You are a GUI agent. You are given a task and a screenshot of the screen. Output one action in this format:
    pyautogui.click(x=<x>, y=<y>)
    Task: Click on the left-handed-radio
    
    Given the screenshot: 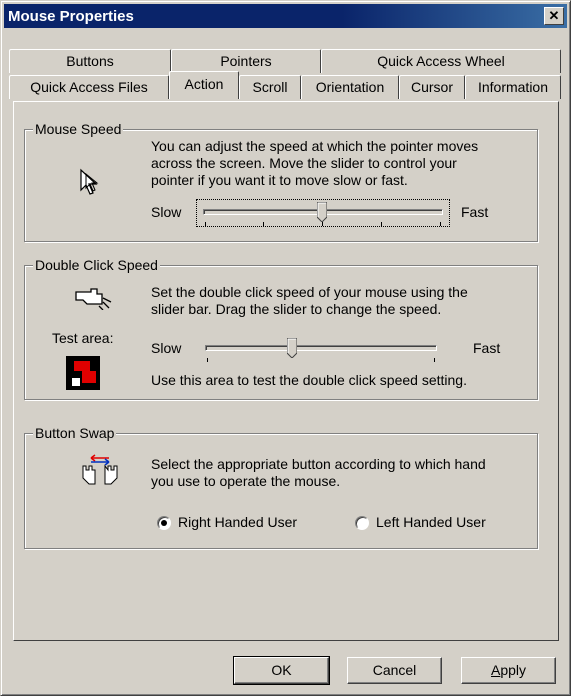 What is the action you would take?
    pyautogui.click(x=362, y=523)
    